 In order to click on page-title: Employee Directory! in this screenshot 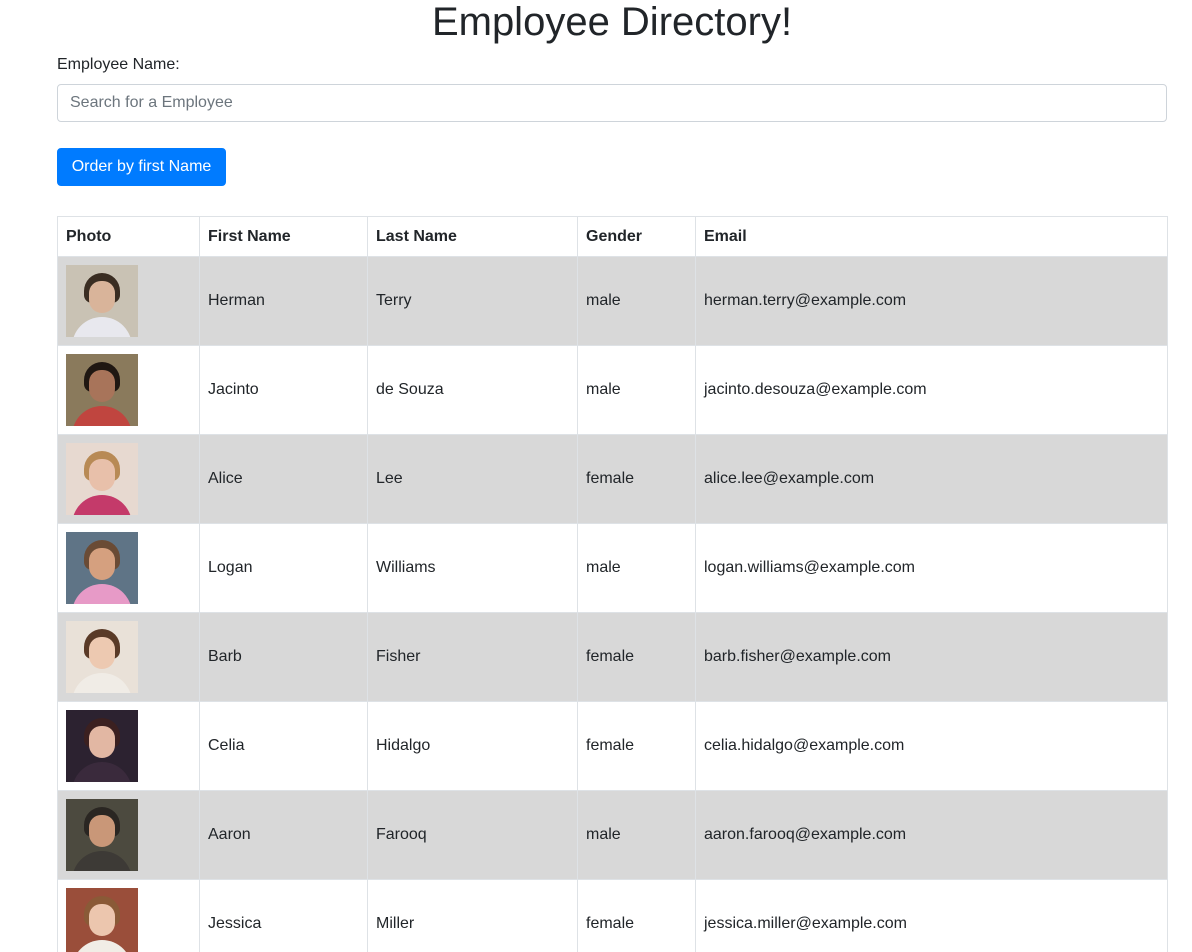, I will do `click(612, 22)`.